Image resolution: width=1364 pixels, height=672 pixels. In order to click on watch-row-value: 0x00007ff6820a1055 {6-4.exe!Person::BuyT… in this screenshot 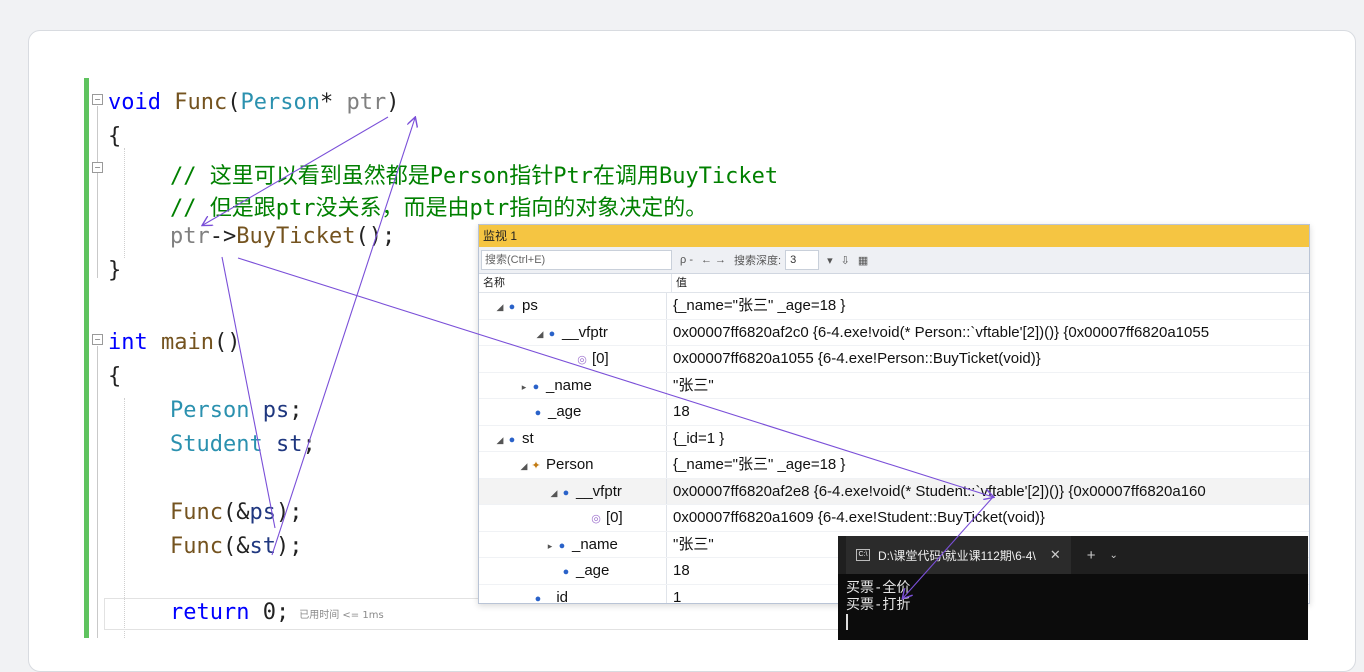, I will do `click(857, 358)`.